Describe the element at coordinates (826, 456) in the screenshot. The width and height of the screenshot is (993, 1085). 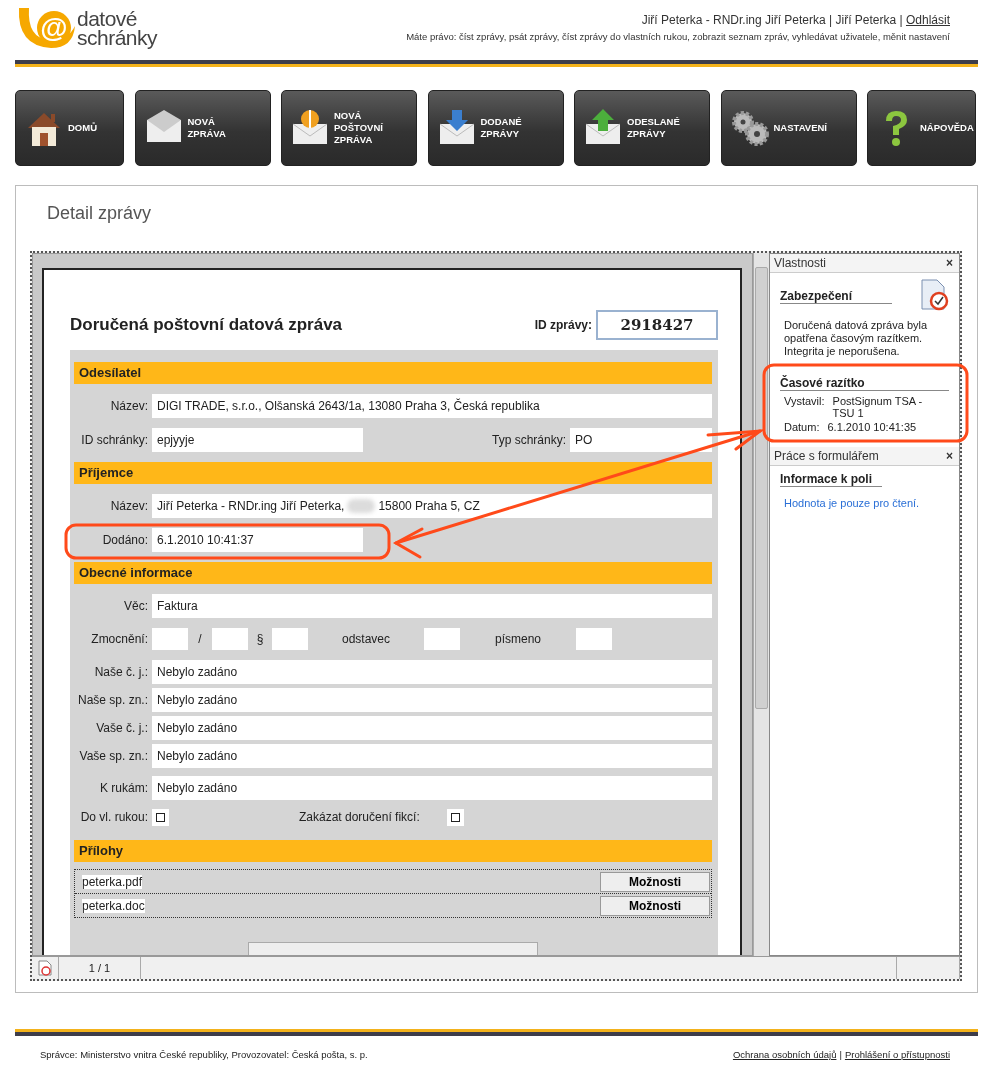
I see `panel-title: Práce s formulářem` at that location.